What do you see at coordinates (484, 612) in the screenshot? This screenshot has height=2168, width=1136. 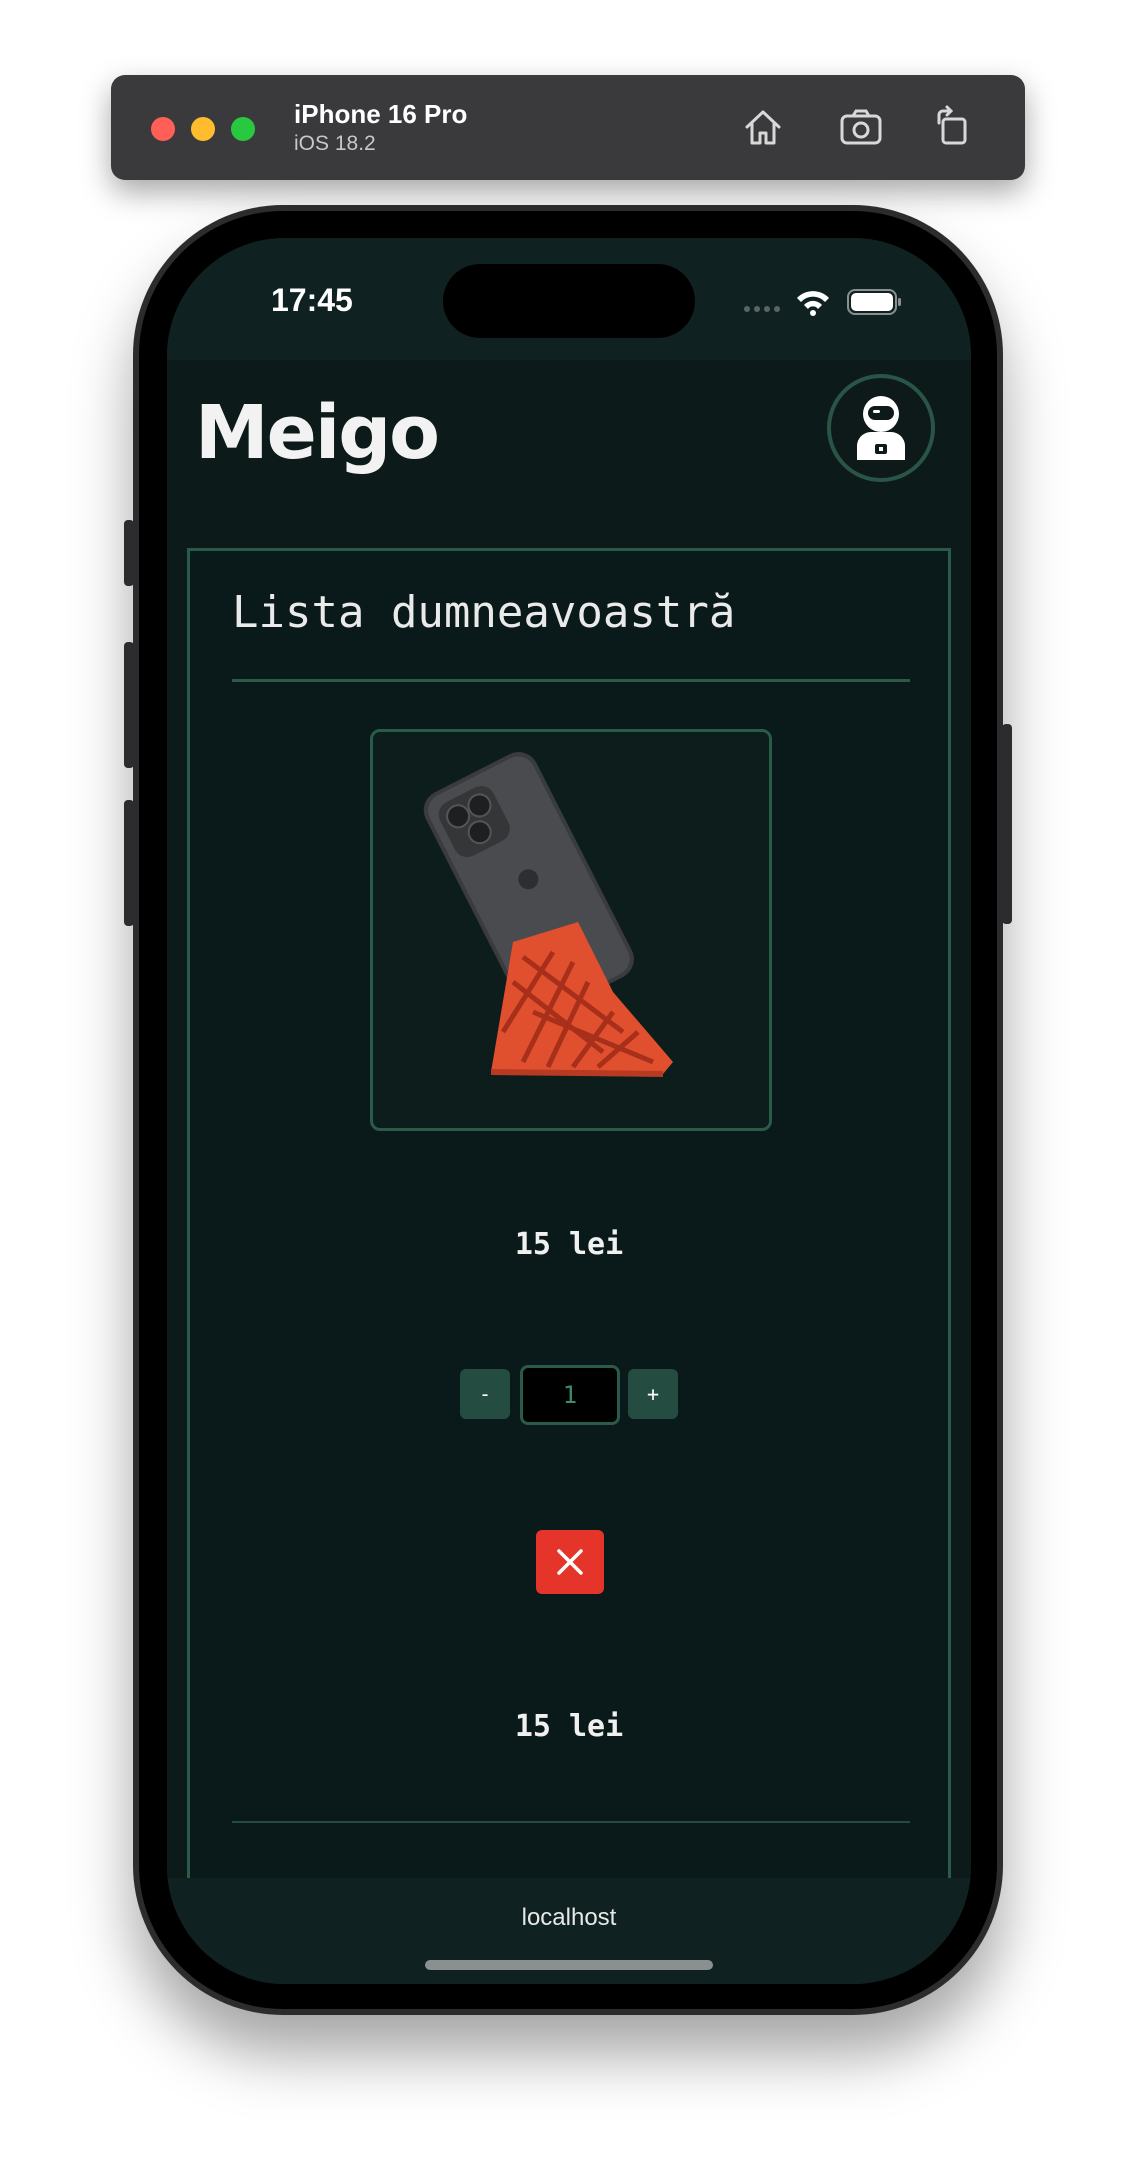 I see `cart-title: Lista dumneavoastră` at bounding box center [484, 612].